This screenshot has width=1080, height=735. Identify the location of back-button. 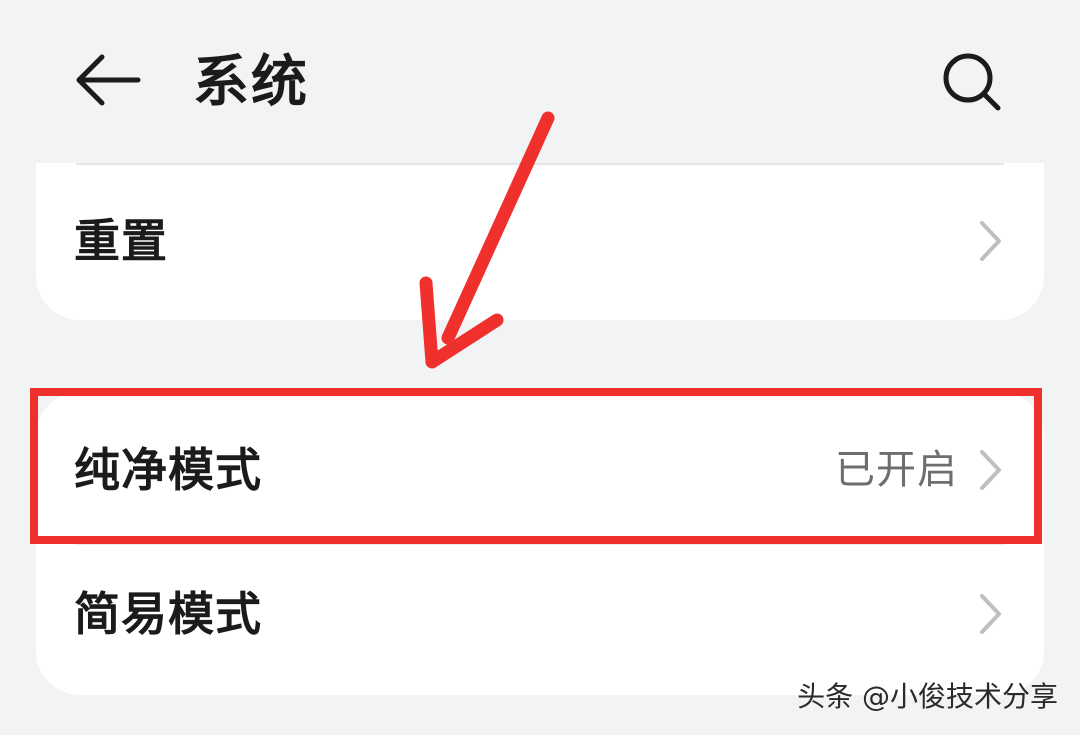
(108, 80).